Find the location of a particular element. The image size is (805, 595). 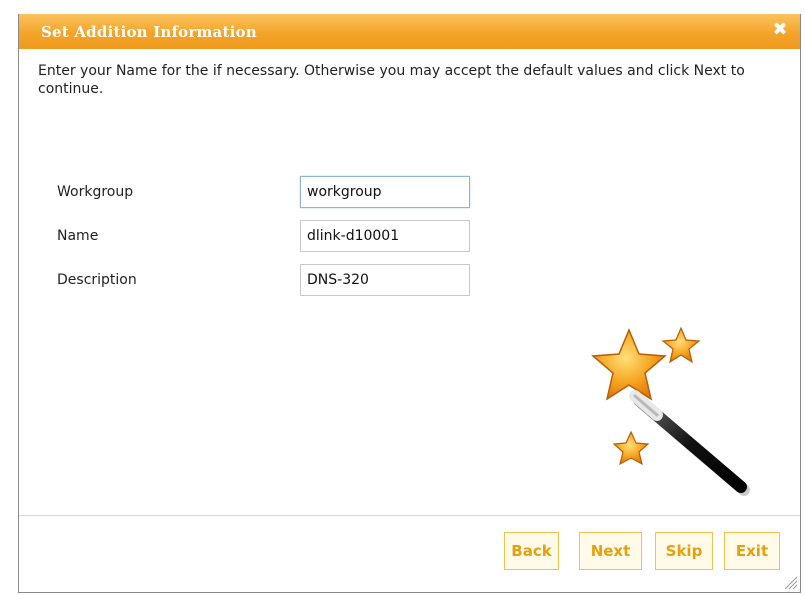

large-star-icon is located at coordinates (629, 364).